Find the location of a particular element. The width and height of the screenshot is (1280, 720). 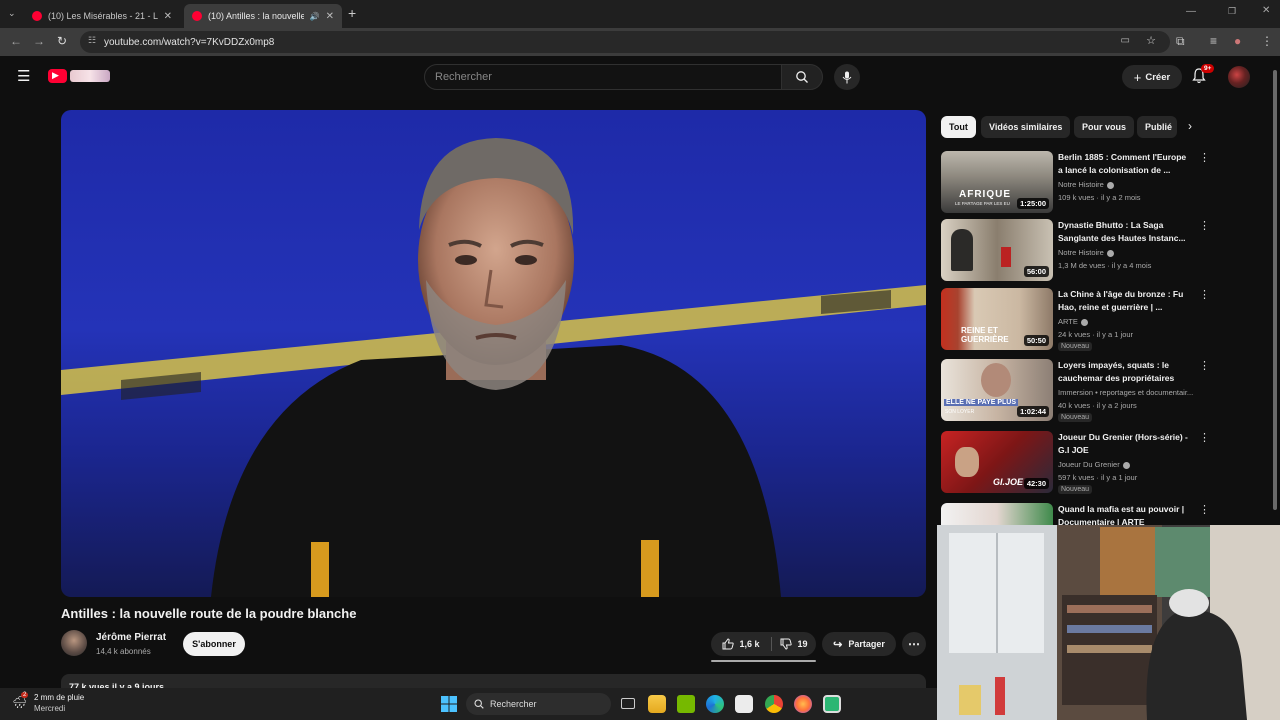

thumbnail-text: GI.JOE is located at coordinates (1008, 482).